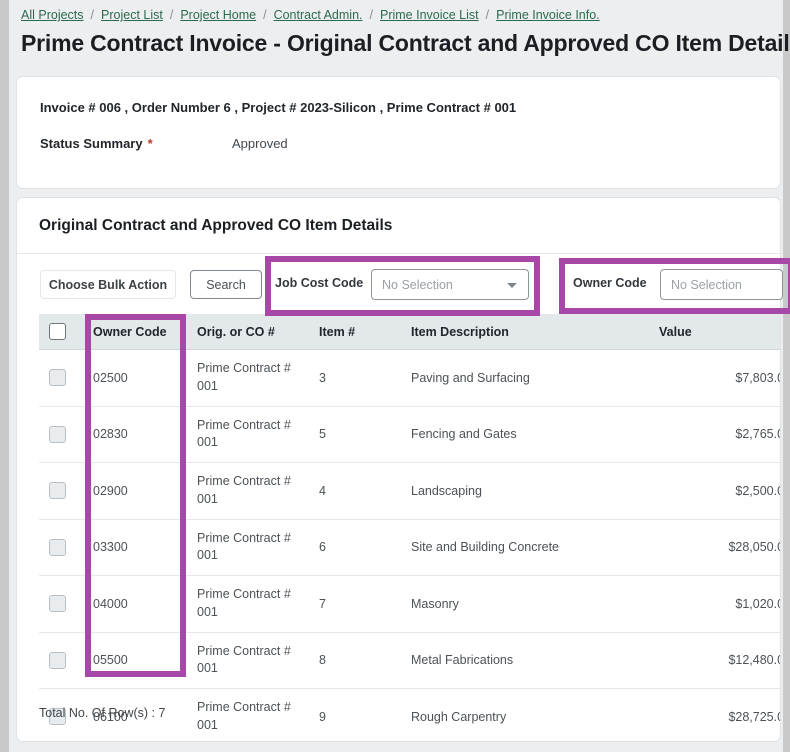 The width and height of the screenshot is (790, 752). I want to click on cell-item-no: 3, so click(355, 378).